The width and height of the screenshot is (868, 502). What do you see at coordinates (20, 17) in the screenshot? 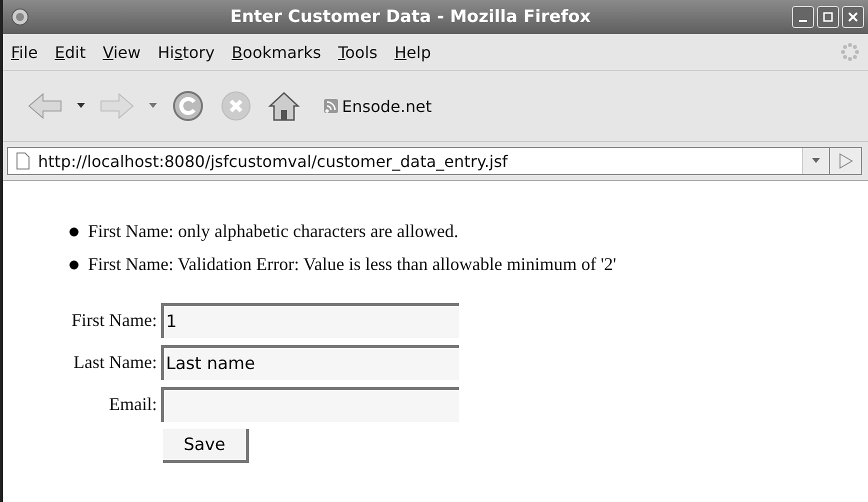
I see `firefox-logo-icon` at bounding box center [20, 17].